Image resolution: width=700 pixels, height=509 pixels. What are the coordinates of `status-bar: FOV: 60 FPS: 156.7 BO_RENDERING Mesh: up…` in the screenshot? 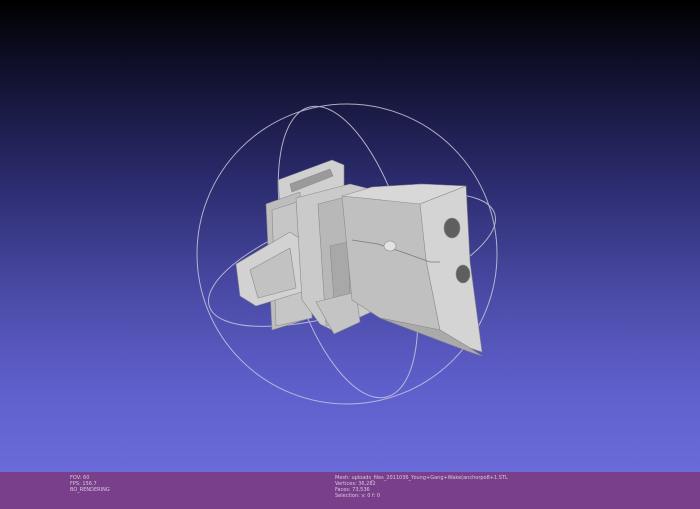 It's located at (350, 490).